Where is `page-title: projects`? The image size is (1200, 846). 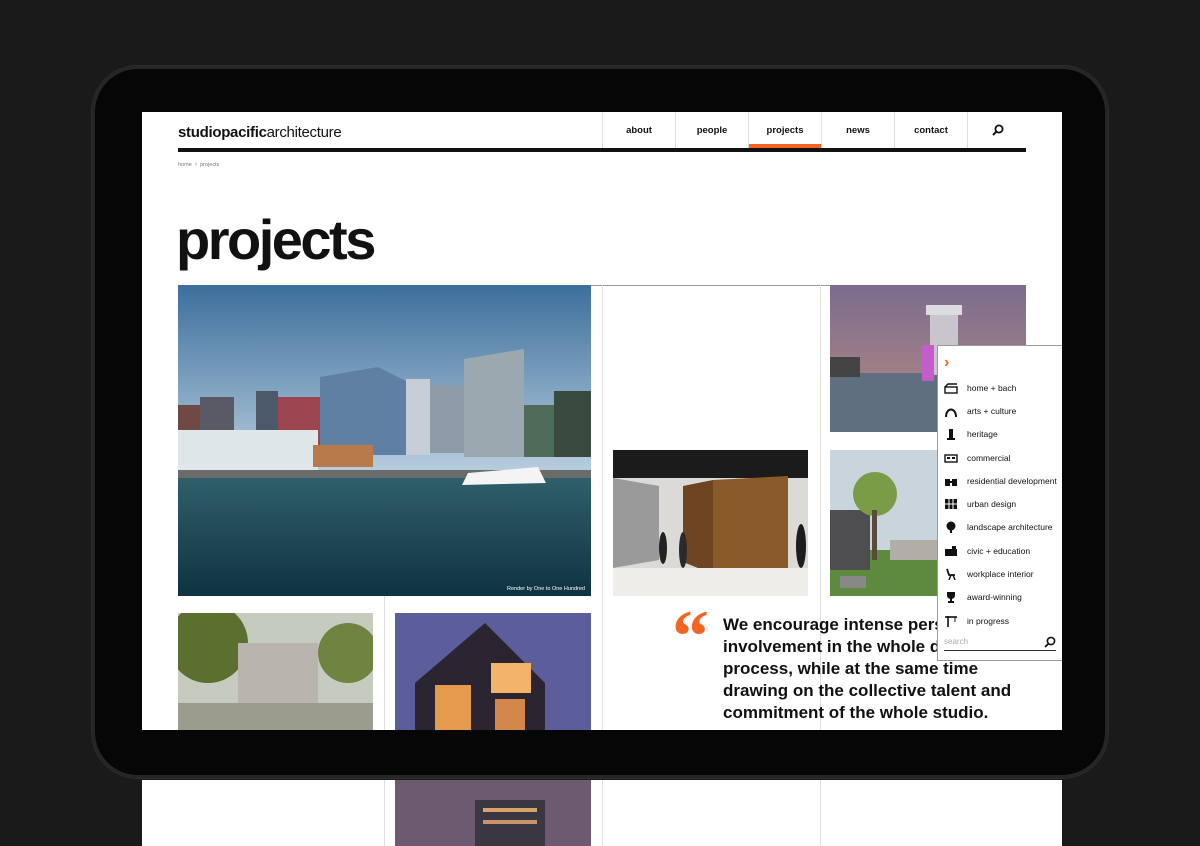 page-title: projects is located at coordinates (276, 239).